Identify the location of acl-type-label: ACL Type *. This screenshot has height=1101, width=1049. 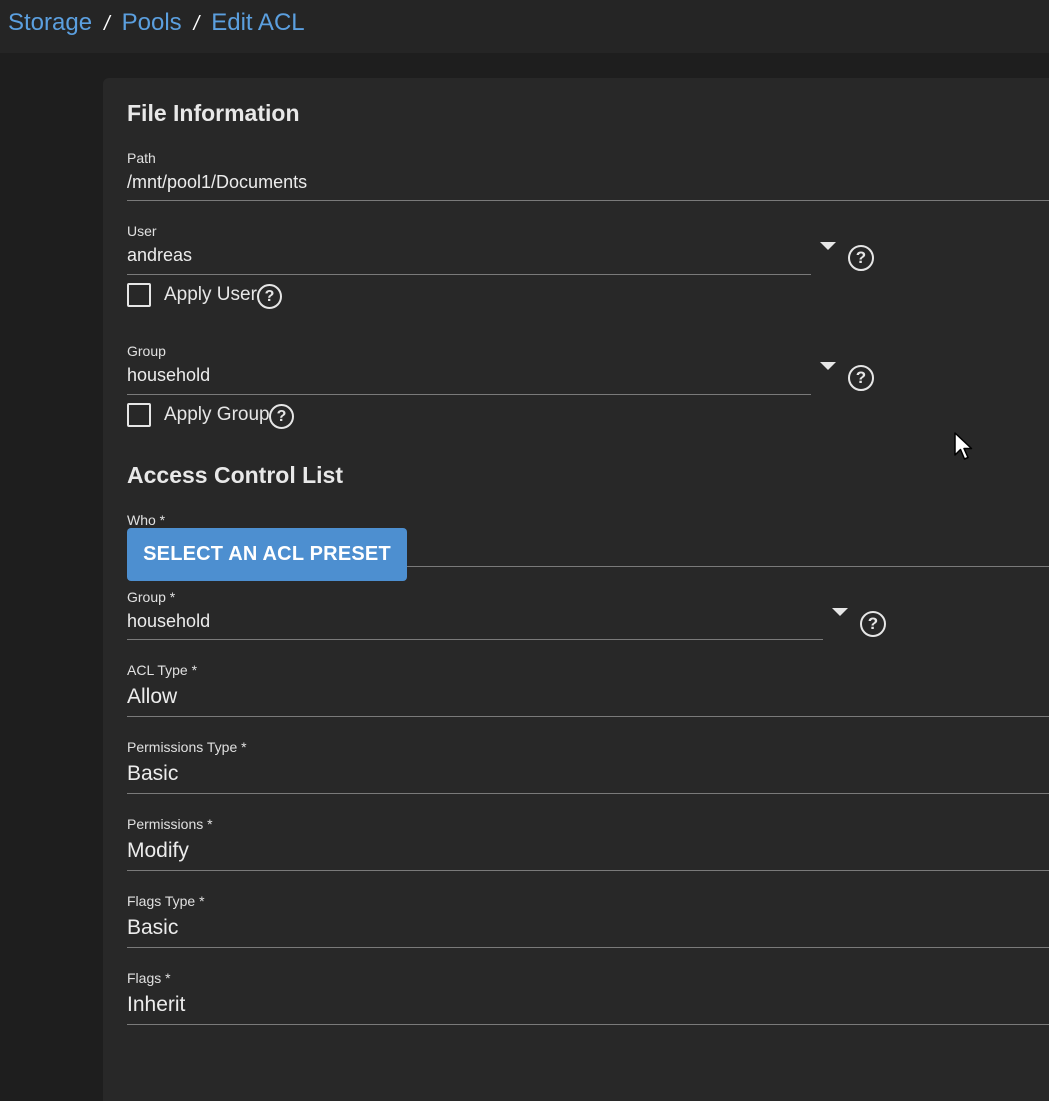
(162, 670).